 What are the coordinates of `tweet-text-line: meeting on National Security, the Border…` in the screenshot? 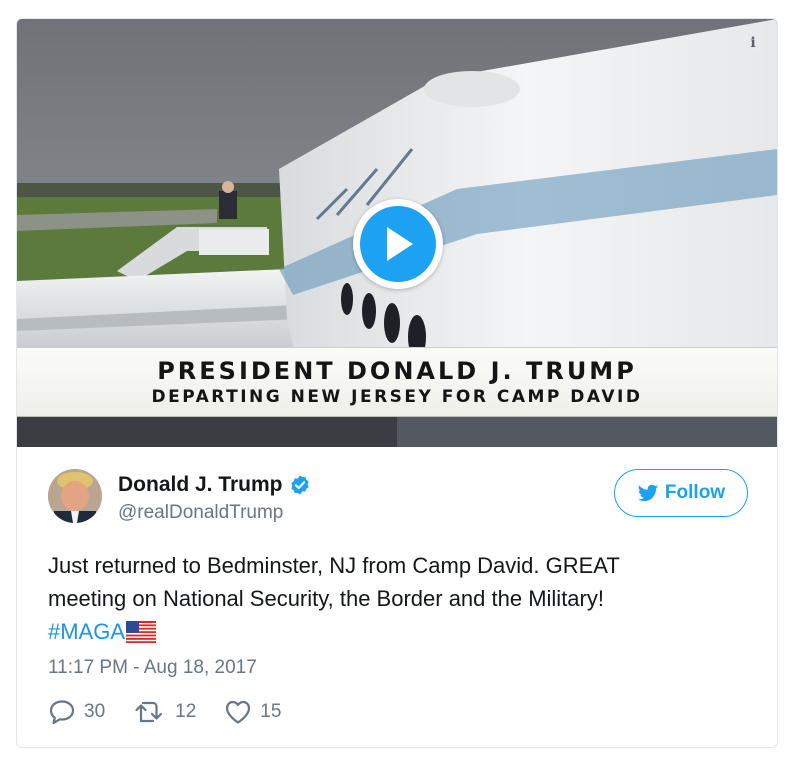 It's located at (326, 598).